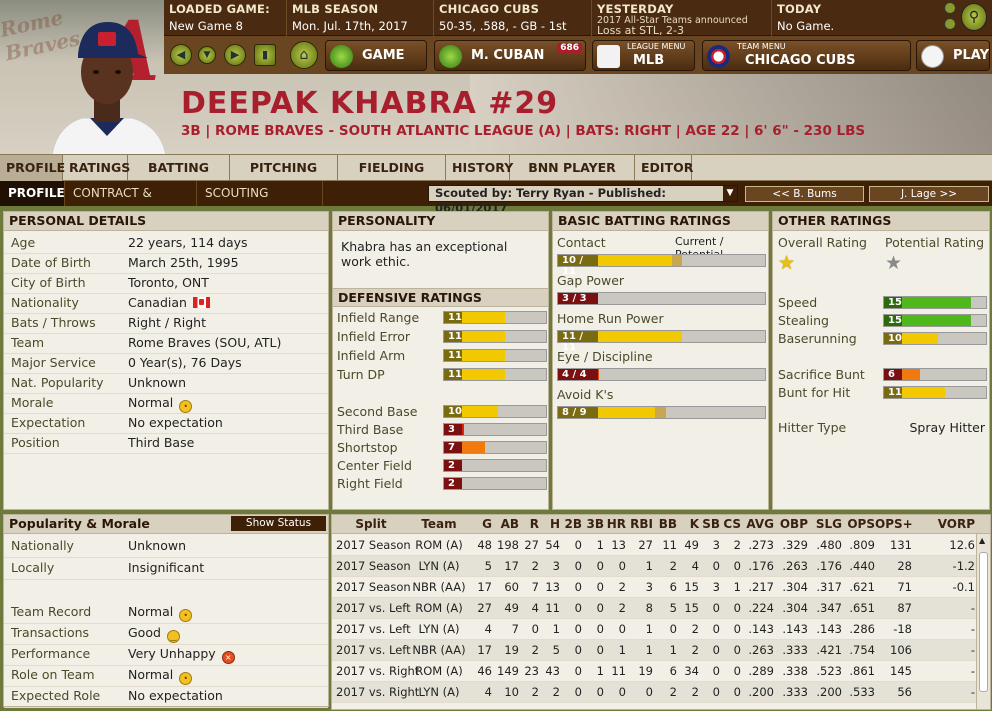  What do you see at coordinates (825, 524) in the screenshot?
I see `stats-column-header: SLG` at bounding box center [825, 524].